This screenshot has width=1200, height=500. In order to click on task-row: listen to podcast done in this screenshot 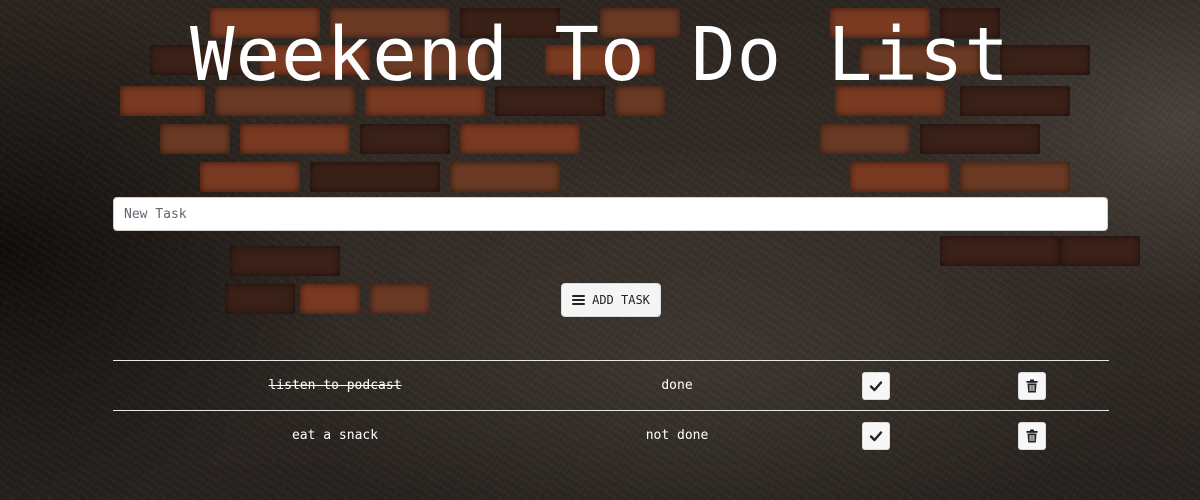, I will do `click(611, 385)`.